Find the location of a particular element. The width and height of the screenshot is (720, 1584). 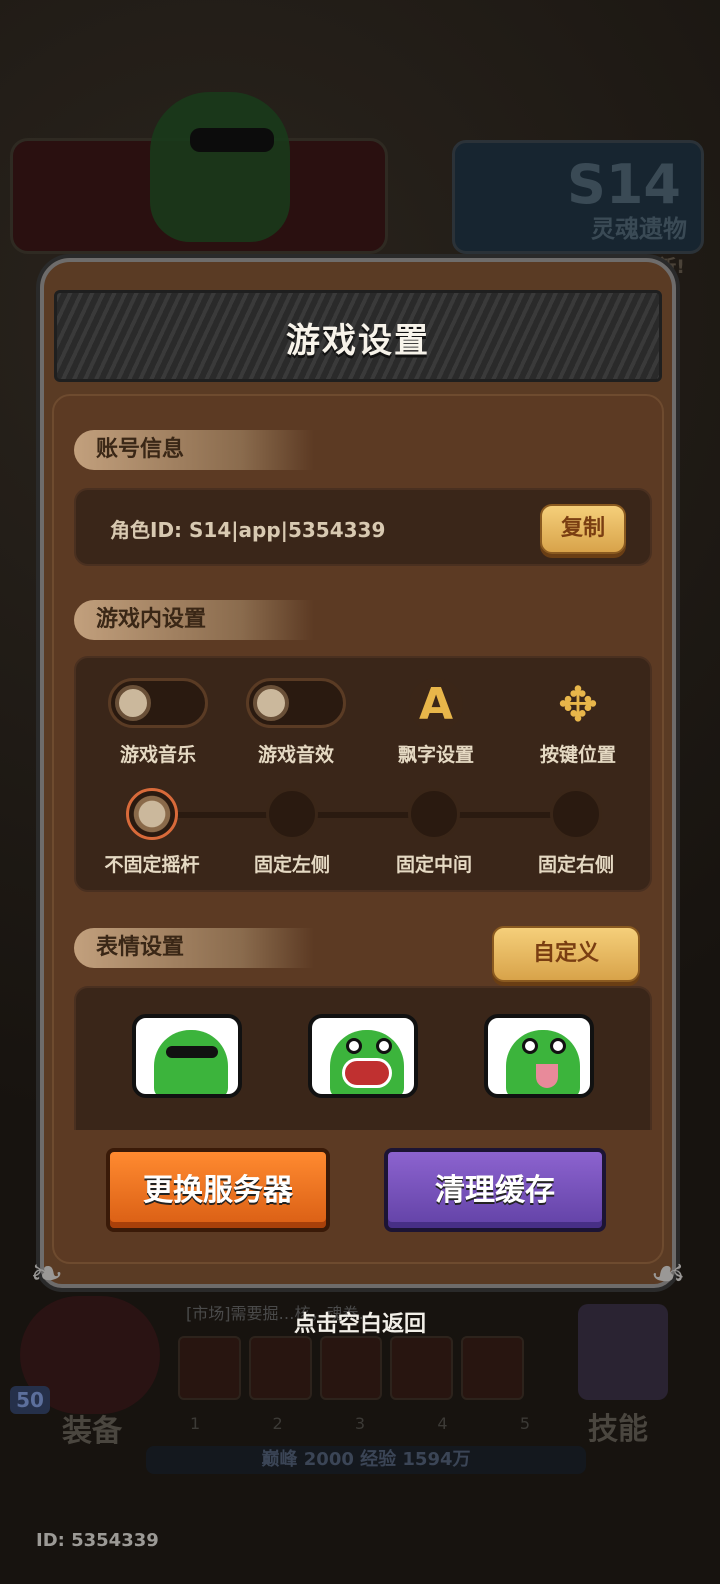

sound-label: 游戏音效 is located at coordinates (295, 755).